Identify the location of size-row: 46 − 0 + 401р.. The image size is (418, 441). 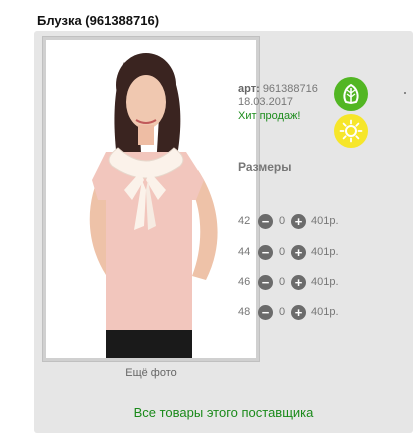
(288, 282).